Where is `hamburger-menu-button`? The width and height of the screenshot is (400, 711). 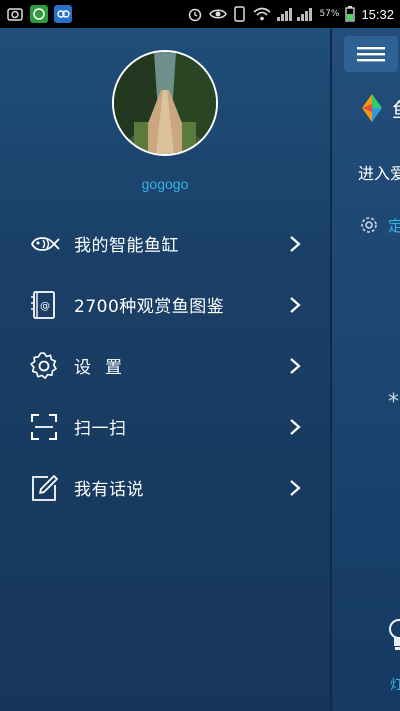 hamburger-menu-button is located at coordinates (371, 54).